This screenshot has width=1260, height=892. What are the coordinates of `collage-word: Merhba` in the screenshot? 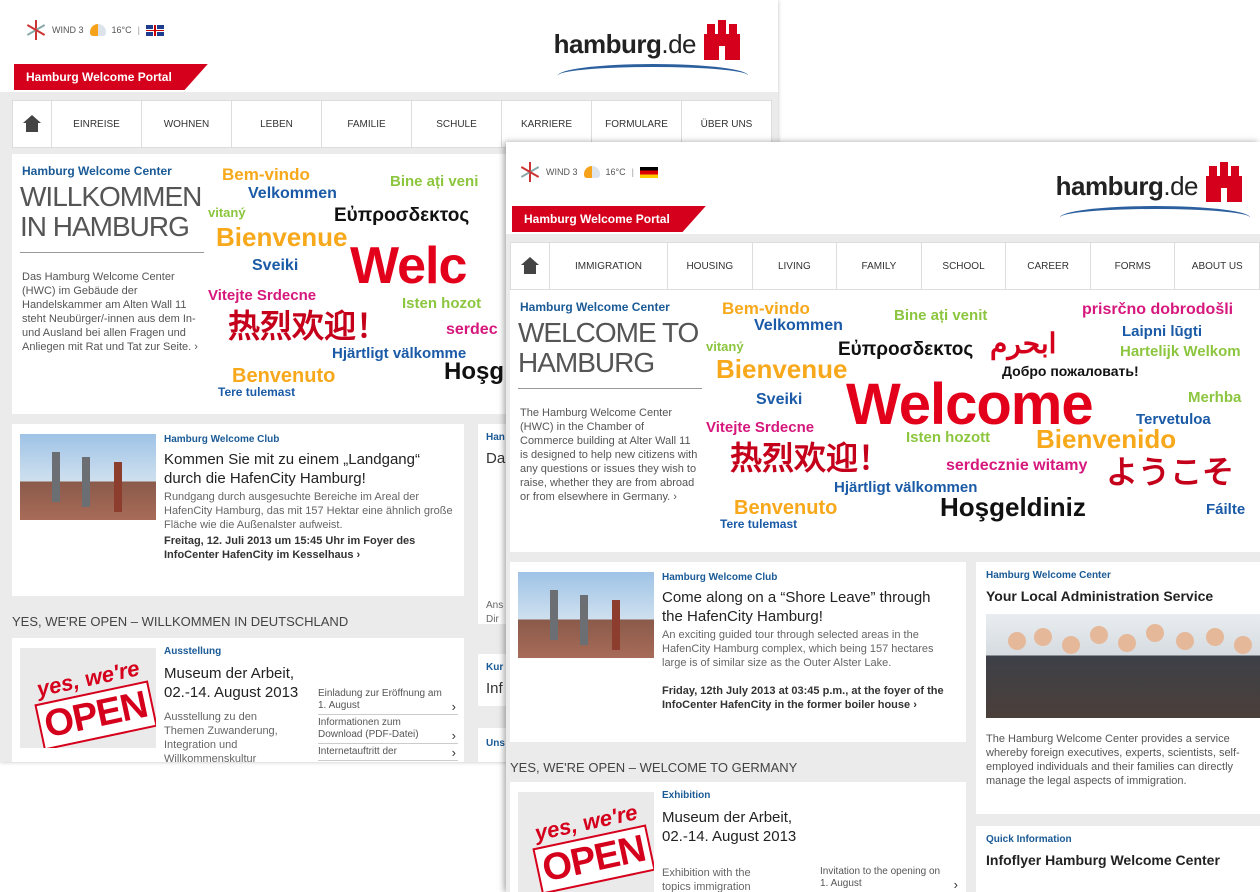 It's located at (1215, 397).